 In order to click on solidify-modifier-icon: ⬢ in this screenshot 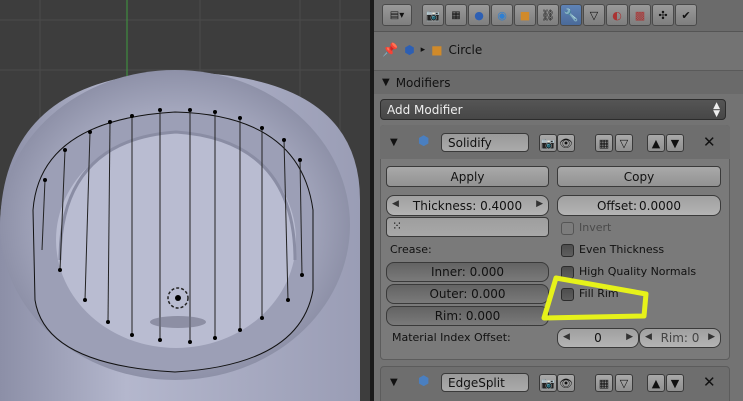, I will do `click(424, 141)`.